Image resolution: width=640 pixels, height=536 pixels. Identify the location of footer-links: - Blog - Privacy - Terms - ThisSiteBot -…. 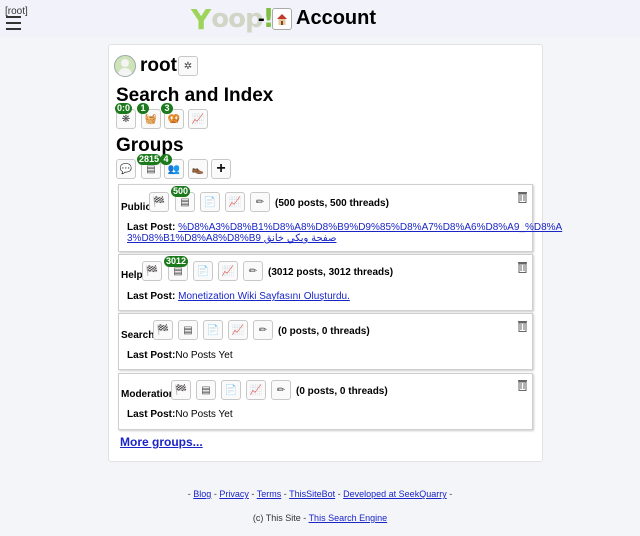
(320, 494).